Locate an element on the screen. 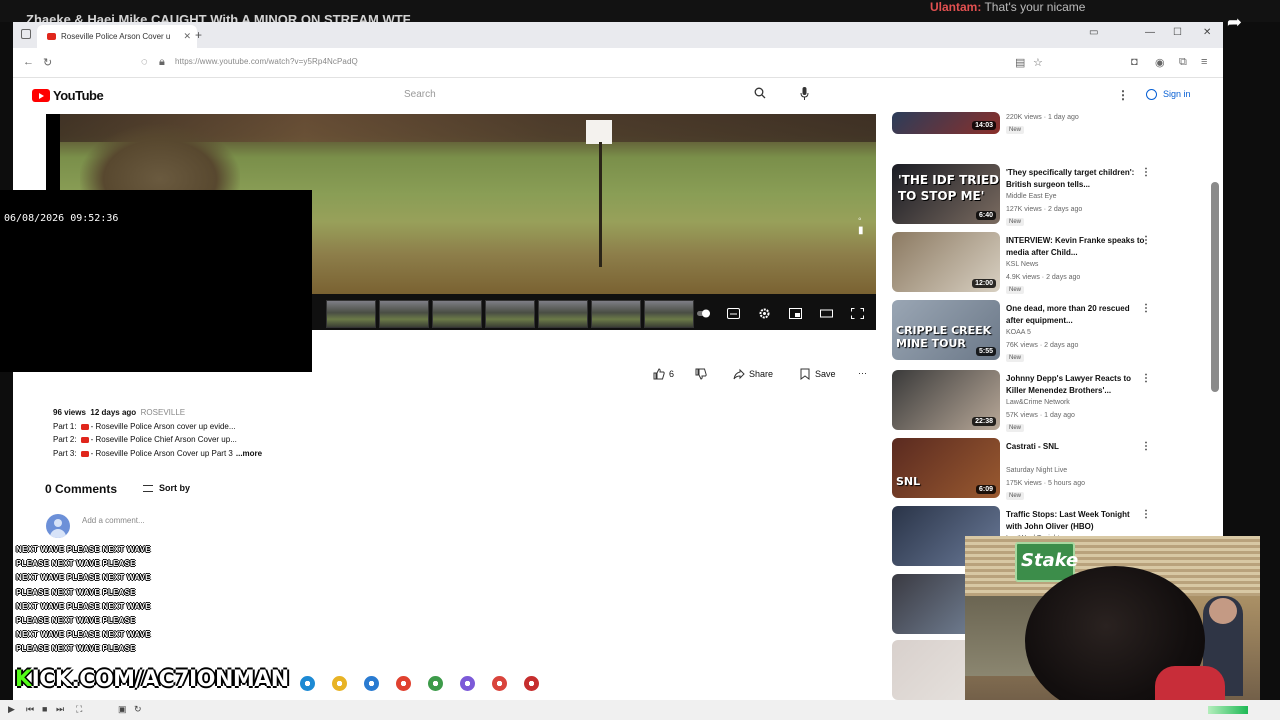  preview-thumbnails is located at coordinates (510, 314).